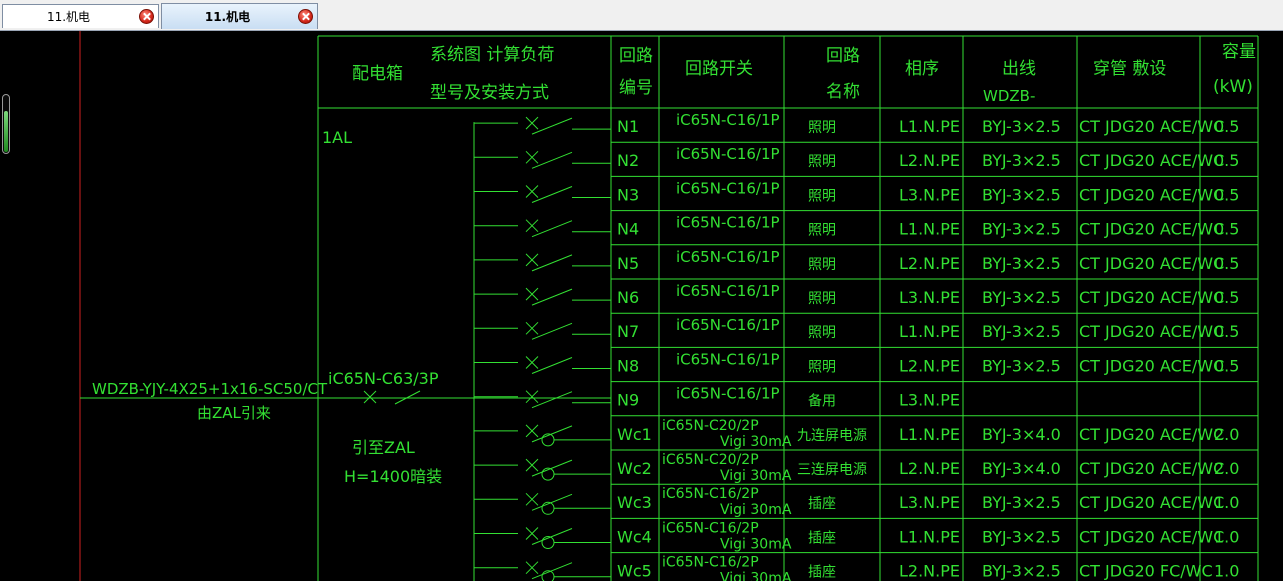 The height and width of the screenshot is (581, 1283). What do you see at coordinates (377, 74) in the screenshot?
I see `header-box: 配电箱` at bounding box center [377, 74].